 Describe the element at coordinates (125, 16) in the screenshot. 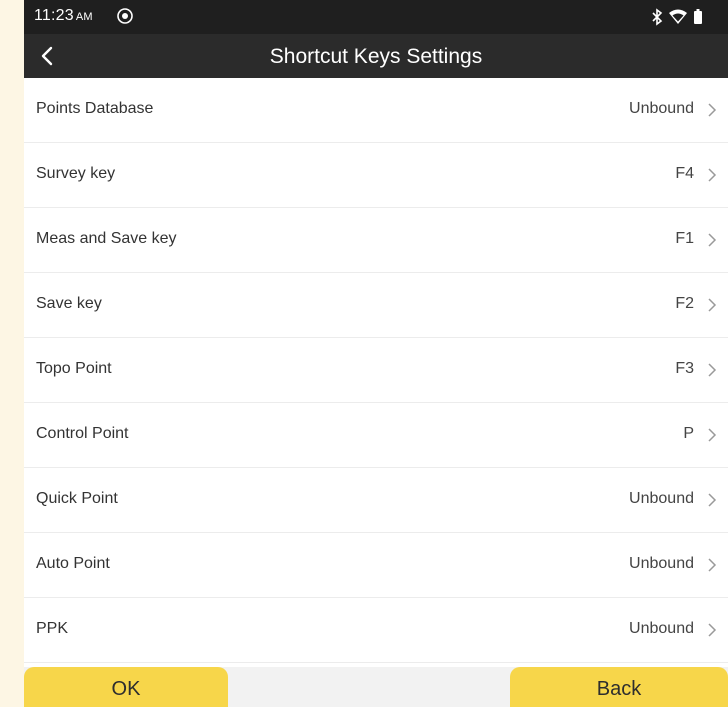

I see `location-icon` at that location.